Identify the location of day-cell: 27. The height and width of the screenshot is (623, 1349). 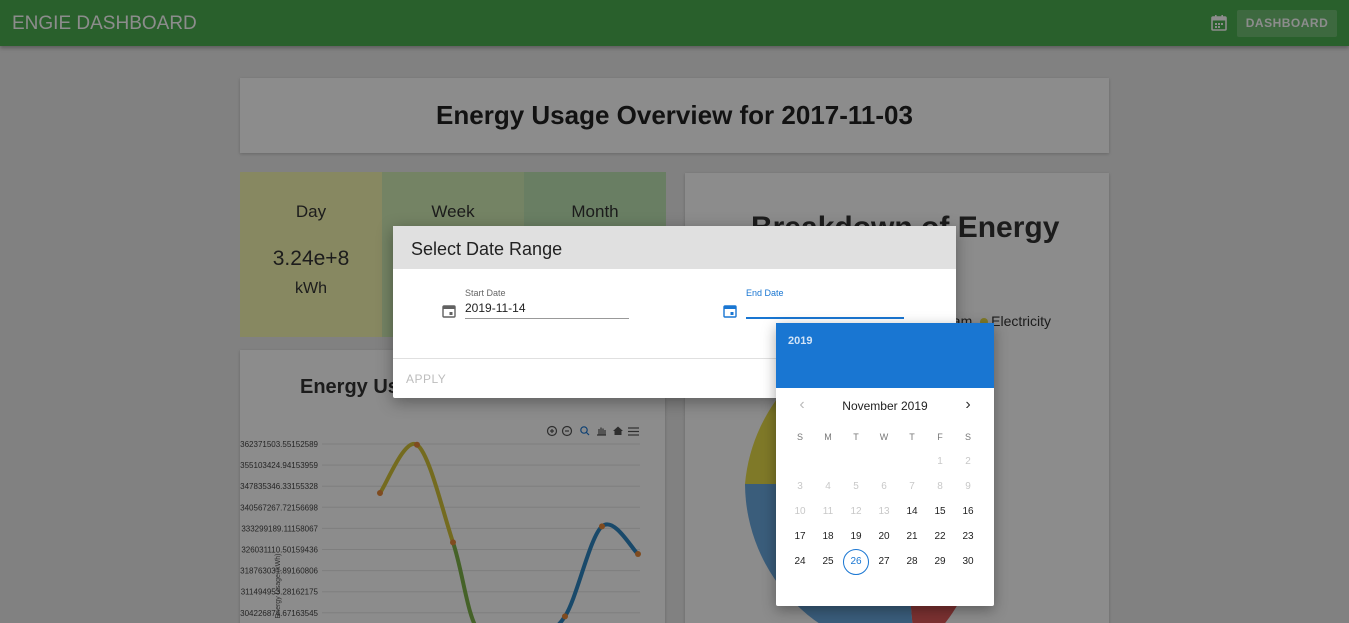
(884, 562).